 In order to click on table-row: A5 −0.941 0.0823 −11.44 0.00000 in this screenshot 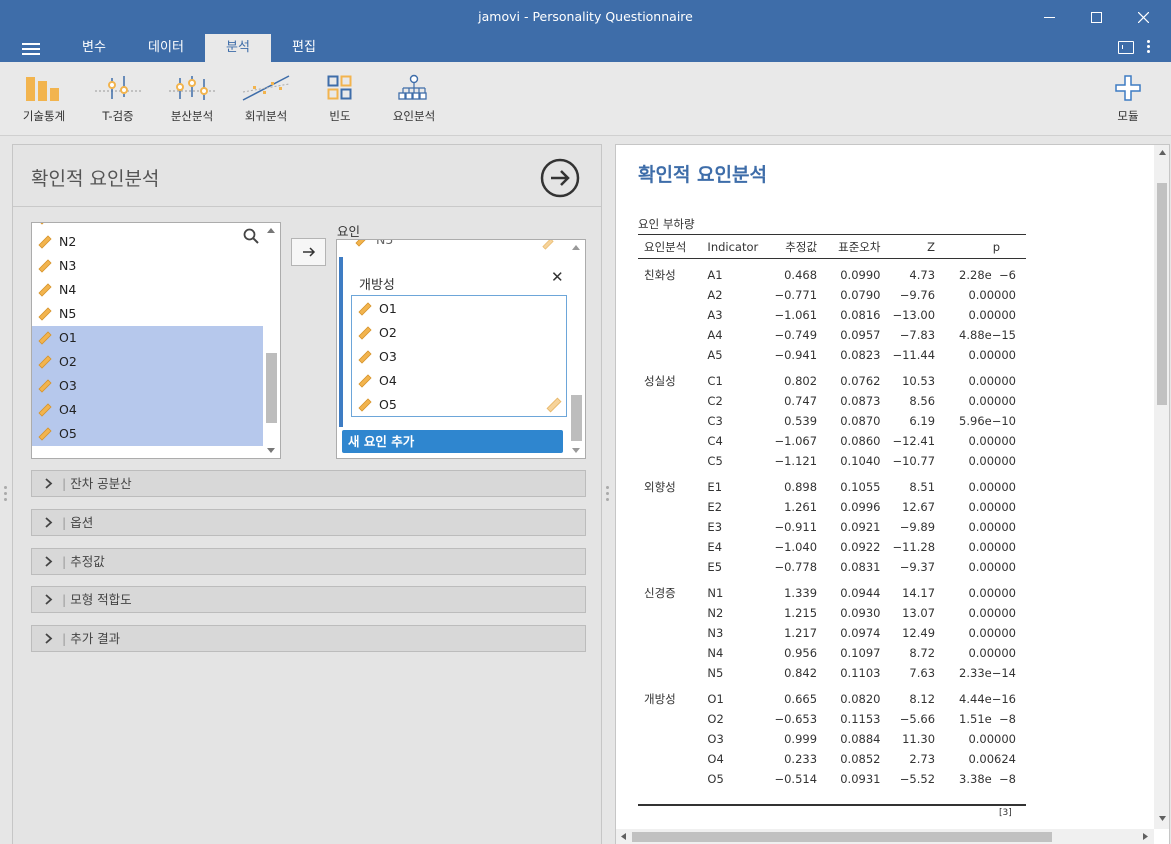, I will do `click(832, 355)`.